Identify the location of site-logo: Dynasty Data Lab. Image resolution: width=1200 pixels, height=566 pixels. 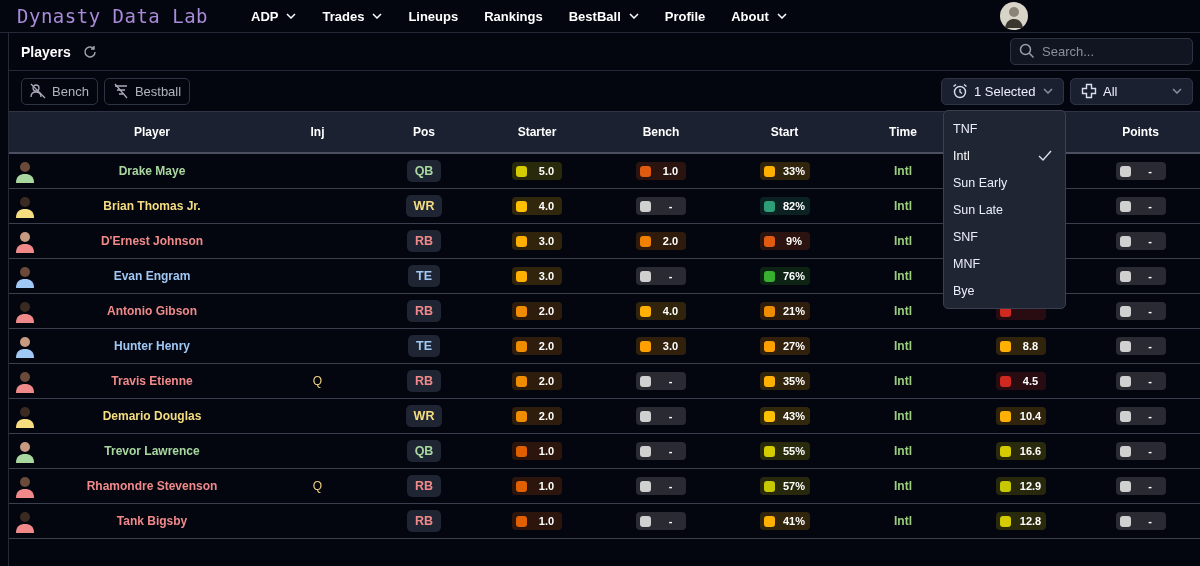
(127, 16).